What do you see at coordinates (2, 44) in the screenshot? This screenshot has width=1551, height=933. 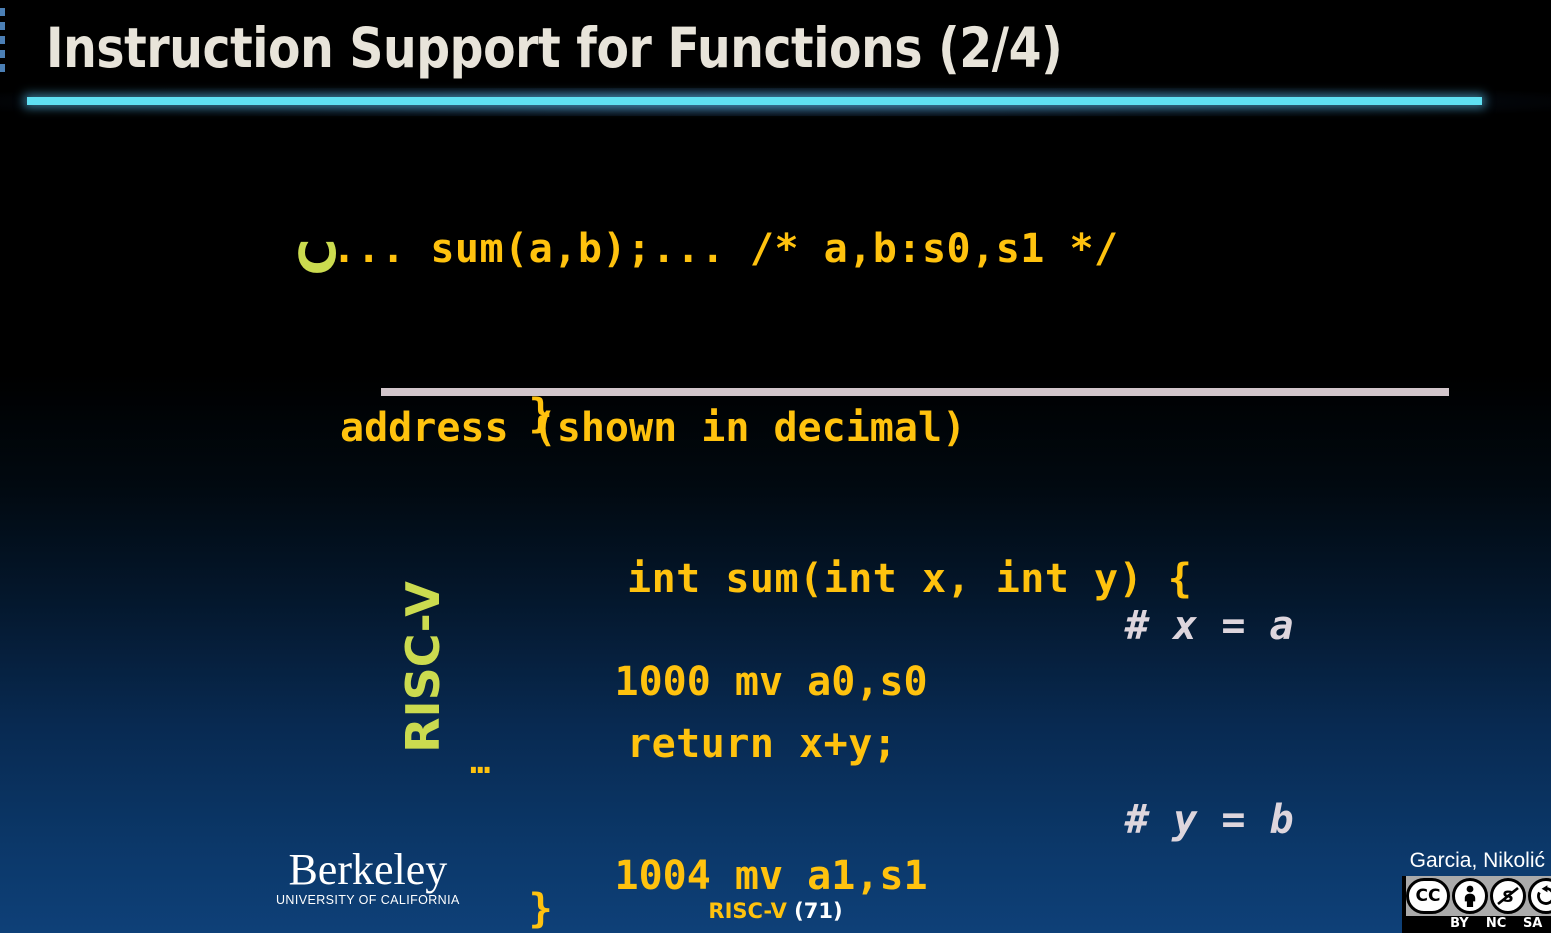 I see `left-edge-dash-marker` at bounding box center [2, 44].